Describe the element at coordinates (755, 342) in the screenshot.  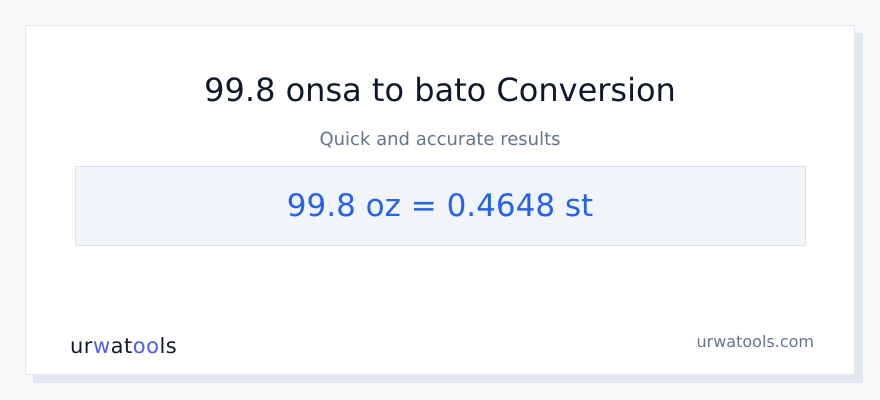
I see `site-url: urwatools.com` at that location.